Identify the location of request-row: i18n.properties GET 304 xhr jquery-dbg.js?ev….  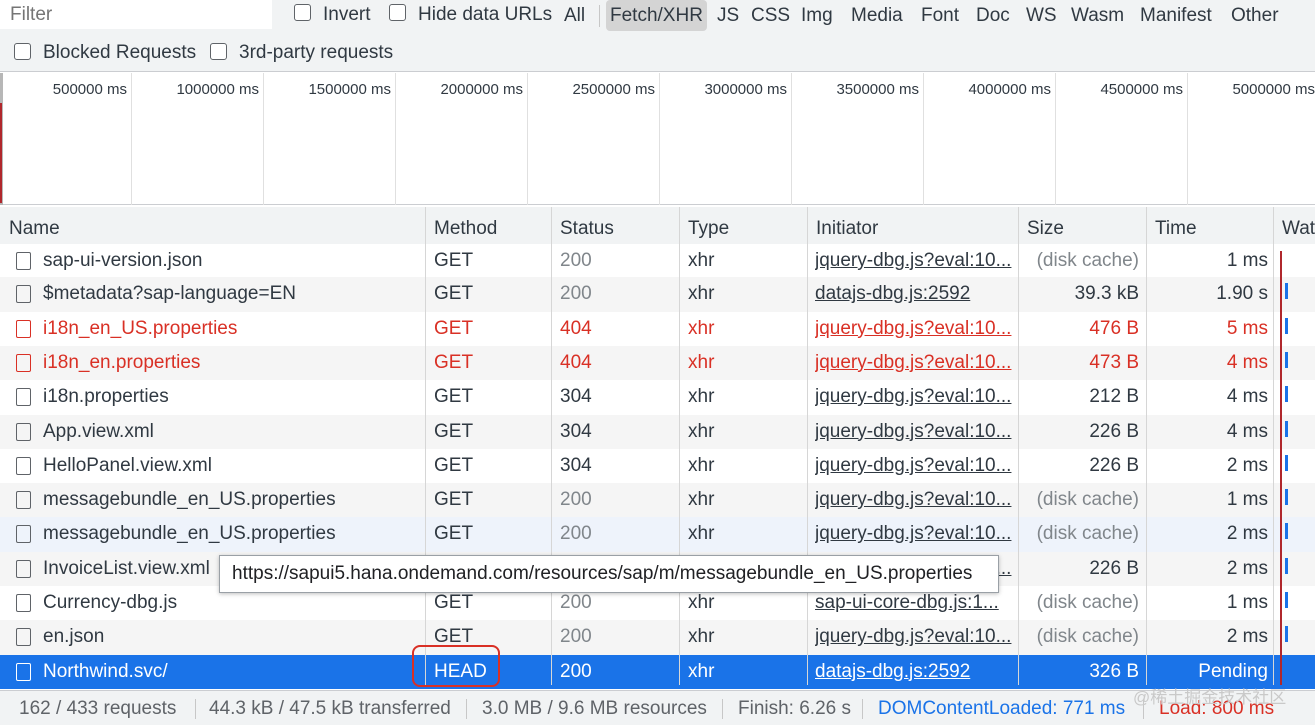
(657, 397).